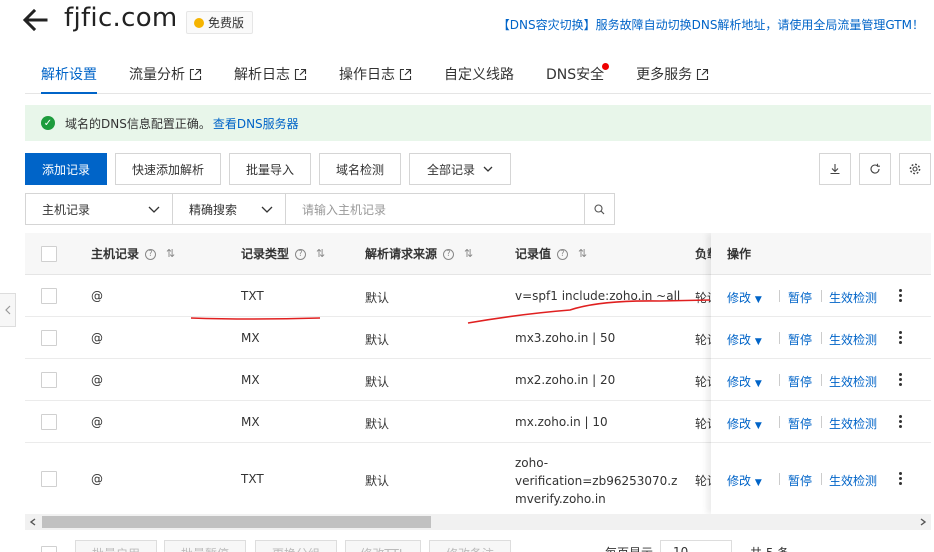 The image size is (934, 552). I want to click on tab-bar: 解析设置 流量分析 解析日志 操作日志 自定义线路 DNS安全 更多服务, so click(478, 75).